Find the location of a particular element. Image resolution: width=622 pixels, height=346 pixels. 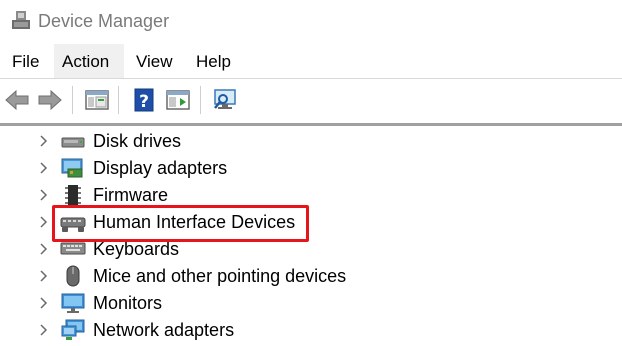

tree-item-label: Disk drives is located at coordinates (137, 141).